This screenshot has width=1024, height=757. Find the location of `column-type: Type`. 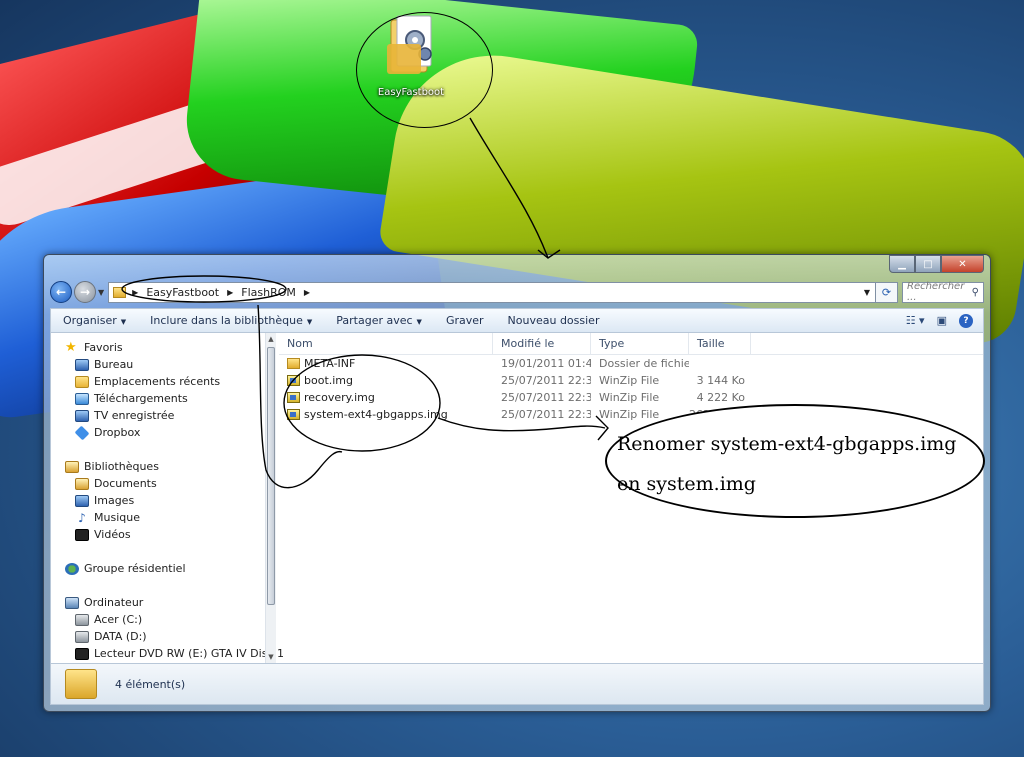

column-type: Type is located at coordinates (640, 343).